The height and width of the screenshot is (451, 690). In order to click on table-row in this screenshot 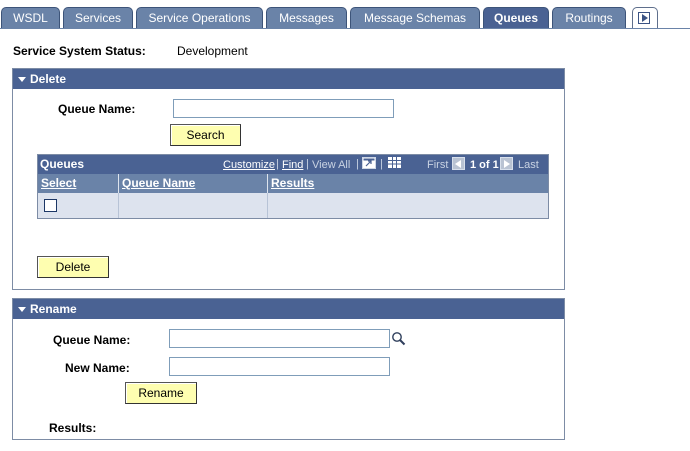, I will do `click(293, 205)`.